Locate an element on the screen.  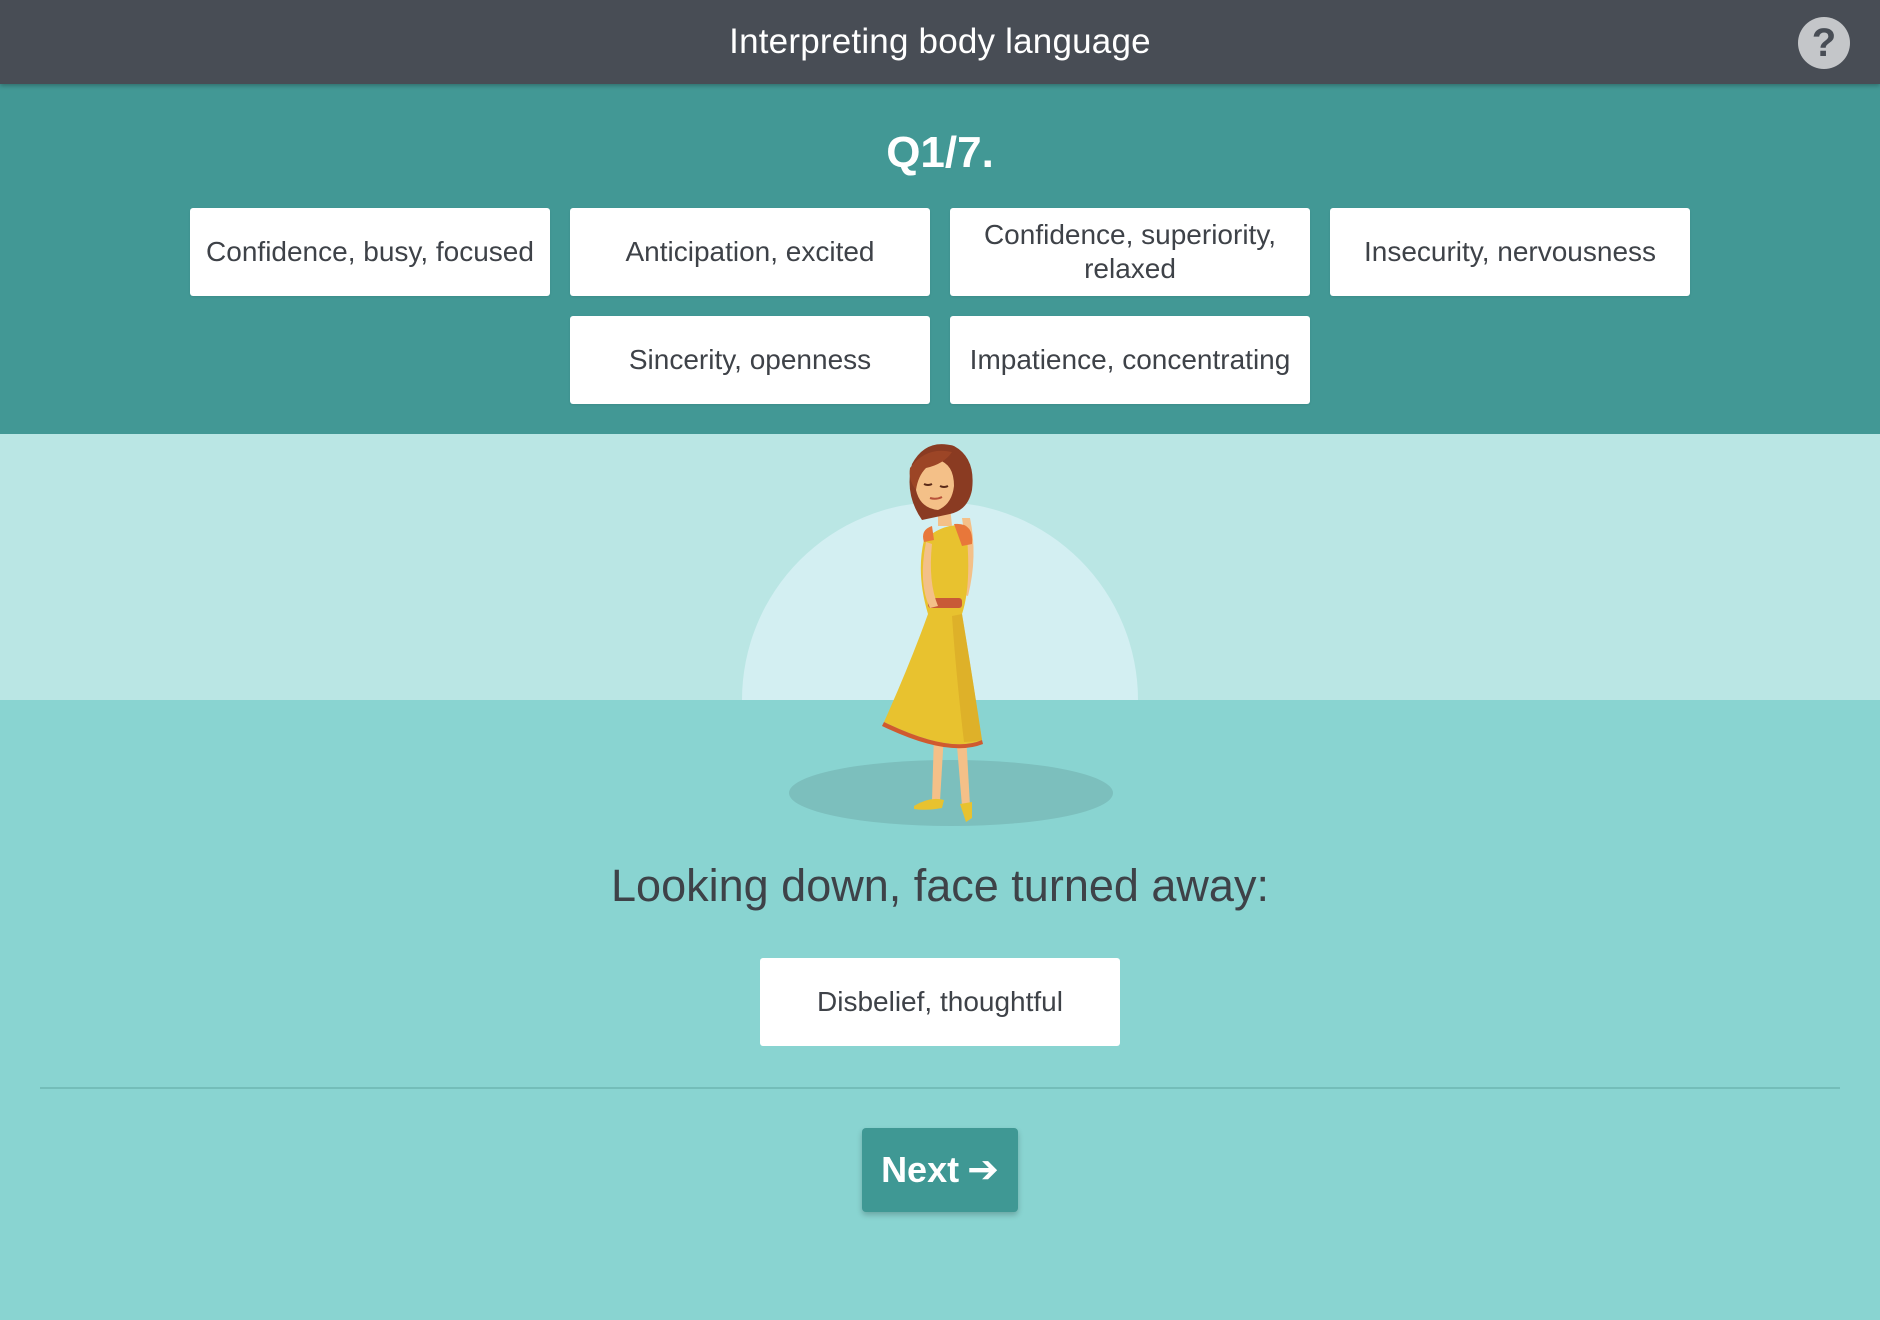
answer-option: Confidence, busy, focused is located at coordinates (370, 252).